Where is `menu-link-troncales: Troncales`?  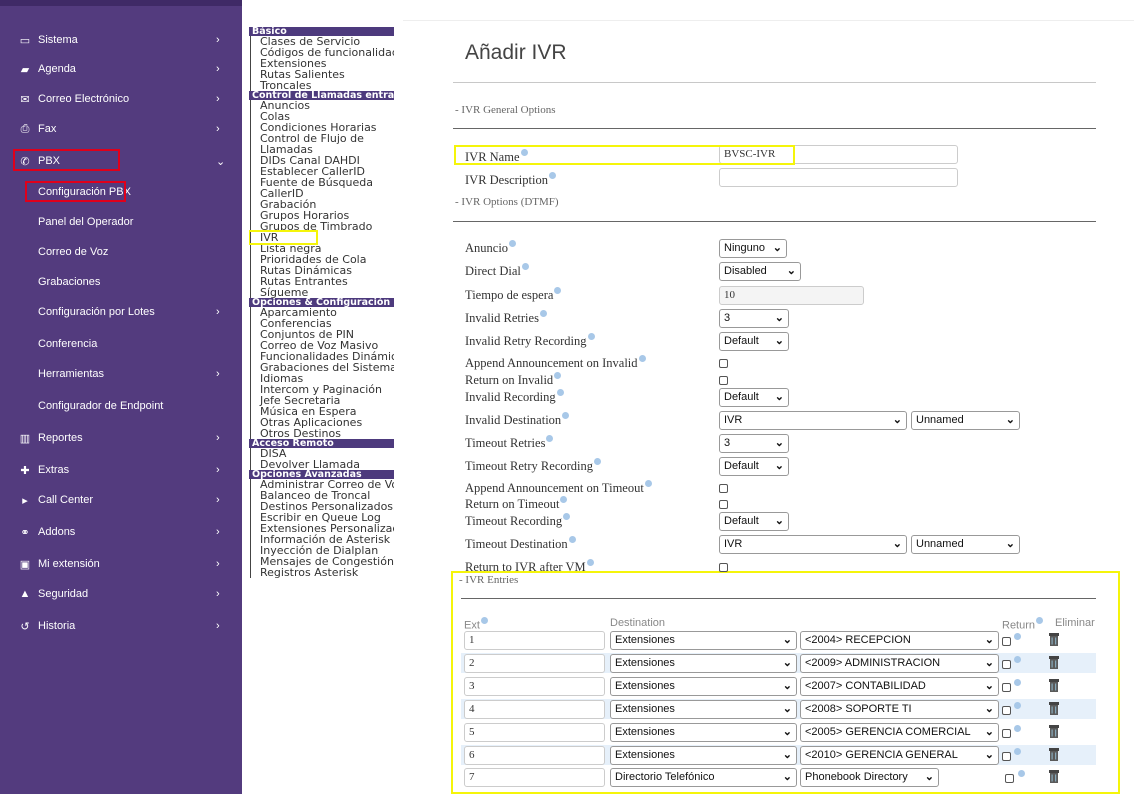
menu-link-troncales: Troncales is located at coordinates (322, 85).